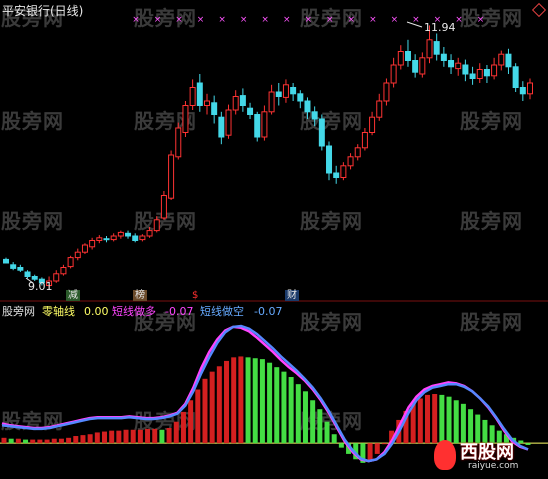 This screenshot has width=548, height=479. What do you see at coordinates (292, 295) in the screenshot?
I see `event-tag-finance: 财` at bounding box center [292, 295].